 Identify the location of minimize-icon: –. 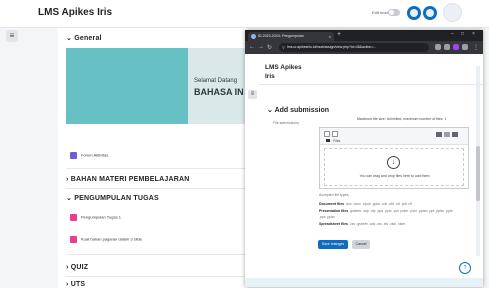
(452, 34).